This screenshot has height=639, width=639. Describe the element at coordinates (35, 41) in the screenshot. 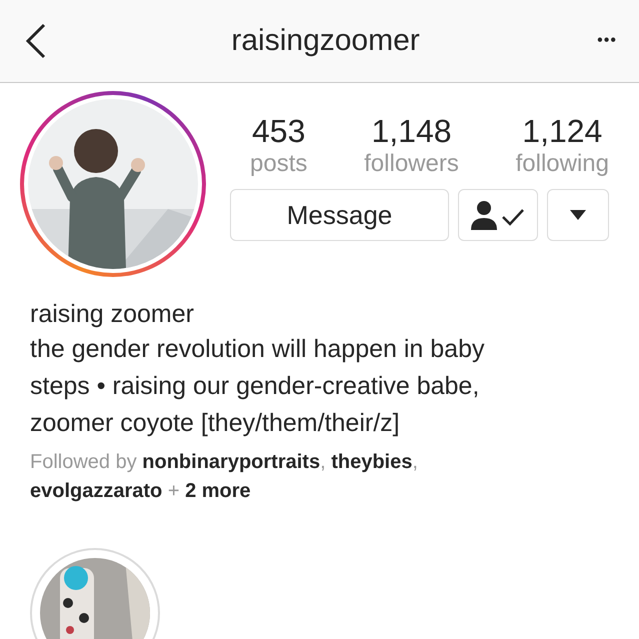

I see `back-icon` at that location.